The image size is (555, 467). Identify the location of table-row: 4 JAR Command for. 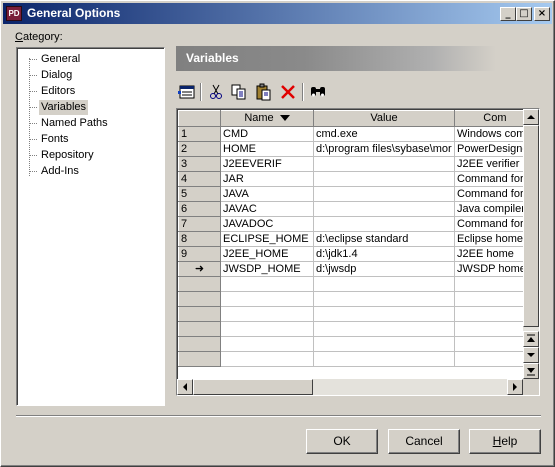
(357, 179).